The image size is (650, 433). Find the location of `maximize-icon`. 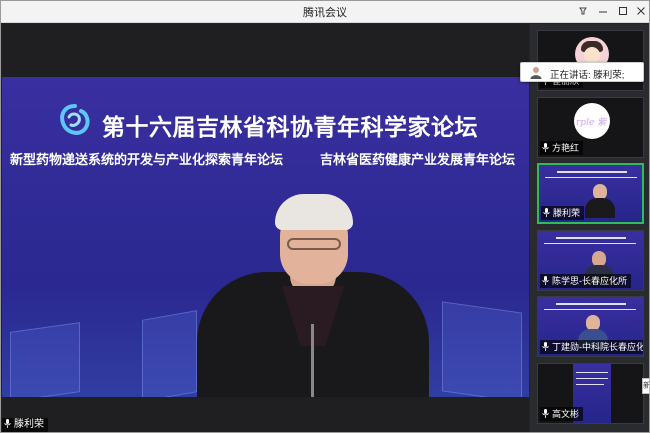

maximize-icon is located at coordinates (623, 11).